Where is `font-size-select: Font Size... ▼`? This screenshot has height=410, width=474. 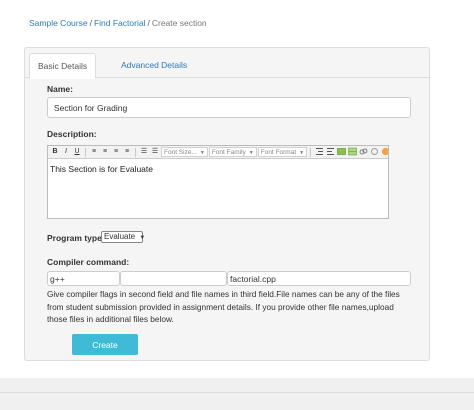
font-size-select: Font Size... ▼ is located at coordinates (184, 152).